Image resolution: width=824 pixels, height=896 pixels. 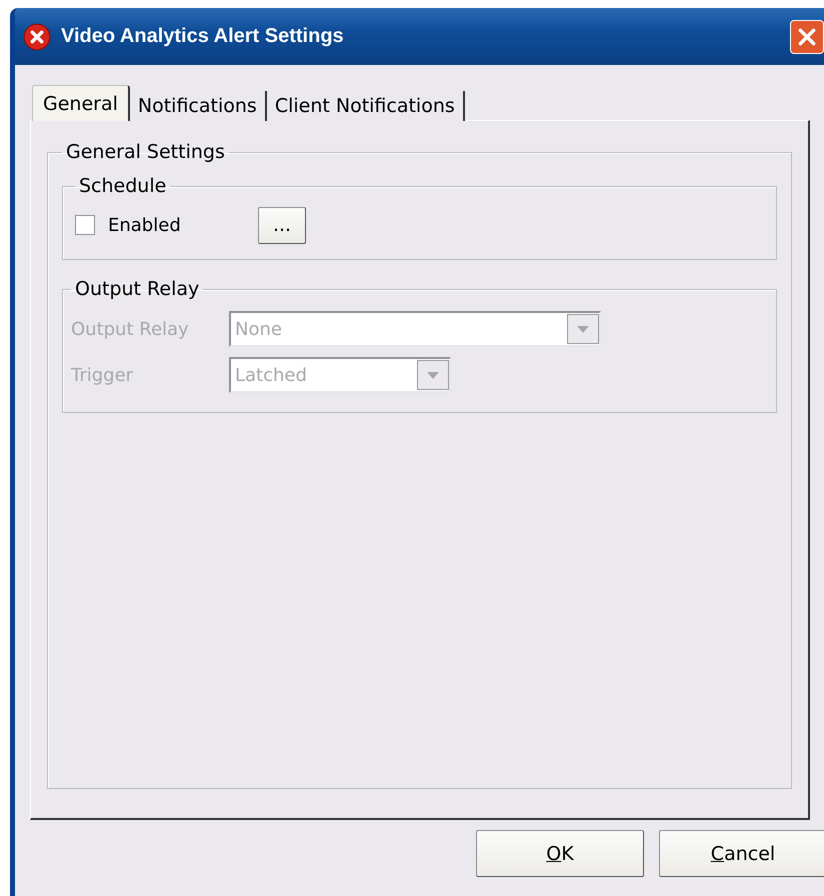 What do you see at coordinates (203, 36) in the screenshot?
I see `window-title: Video Analytics Alert Settings` at bounding box center [203, 36].